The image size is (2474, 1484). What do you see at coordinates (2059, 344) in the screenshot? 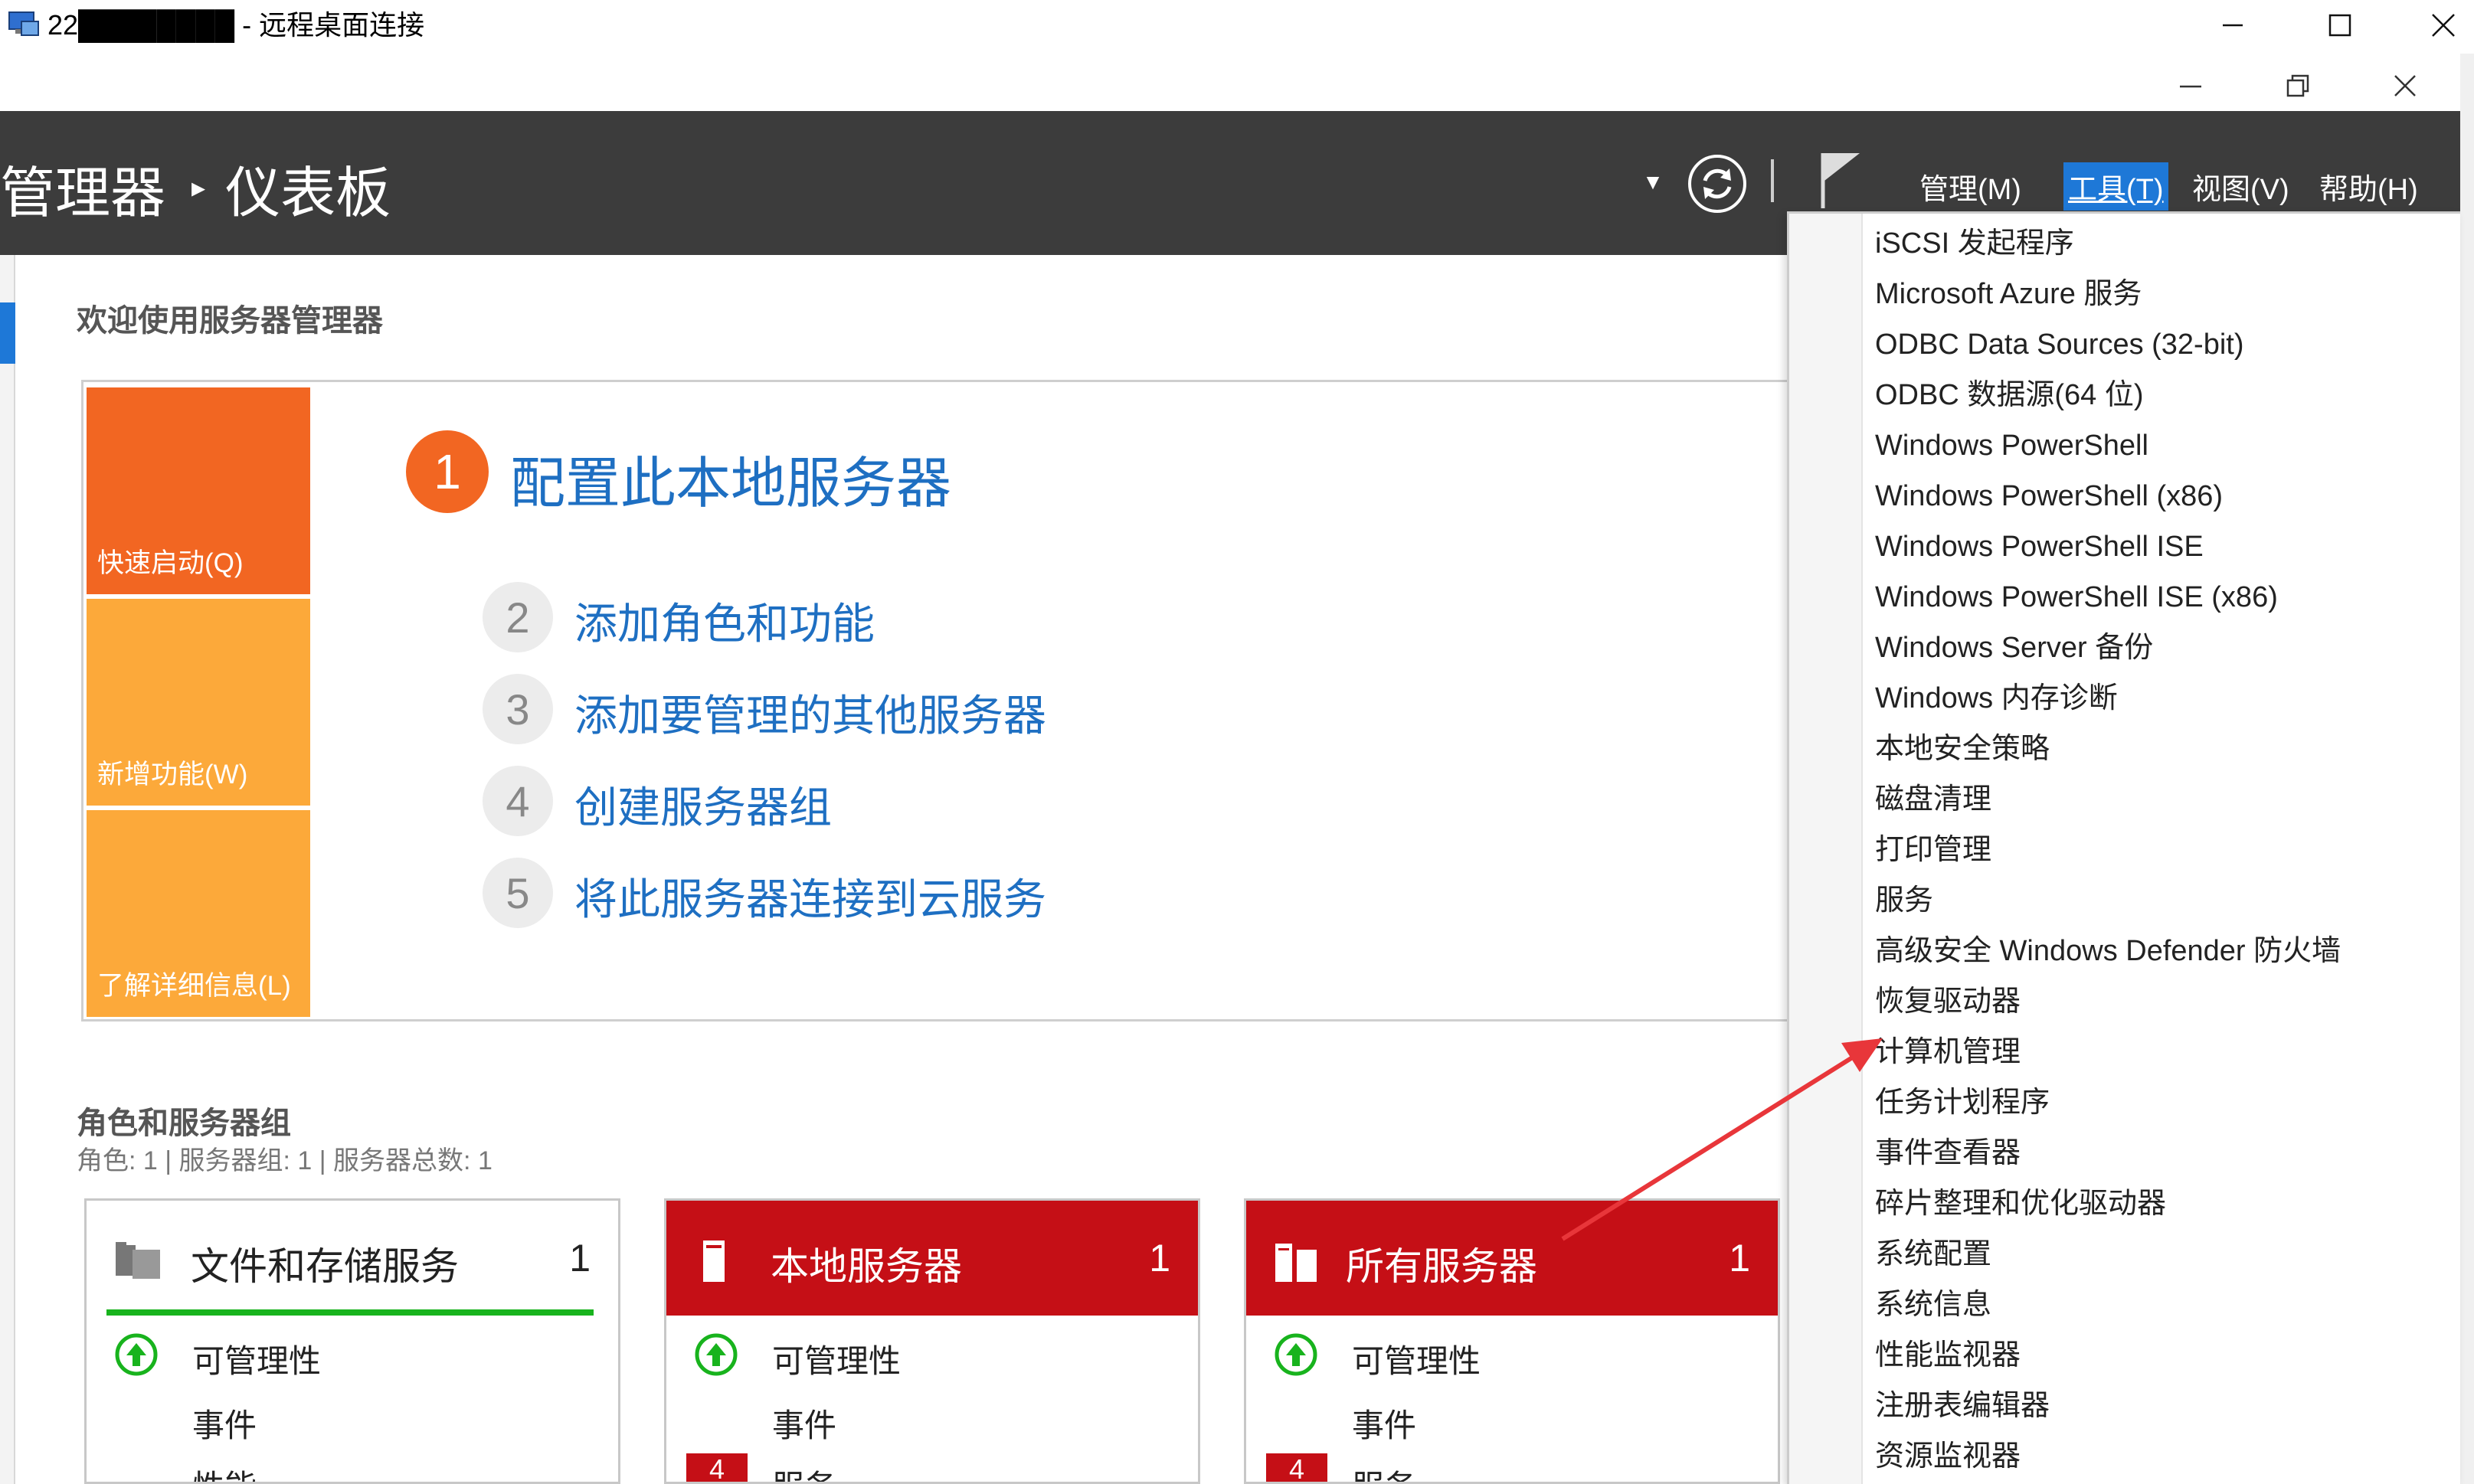
I see `menu-item-odbc-32: ODBC Data Sources (32-bit)` at bounding box center [2059, 344].